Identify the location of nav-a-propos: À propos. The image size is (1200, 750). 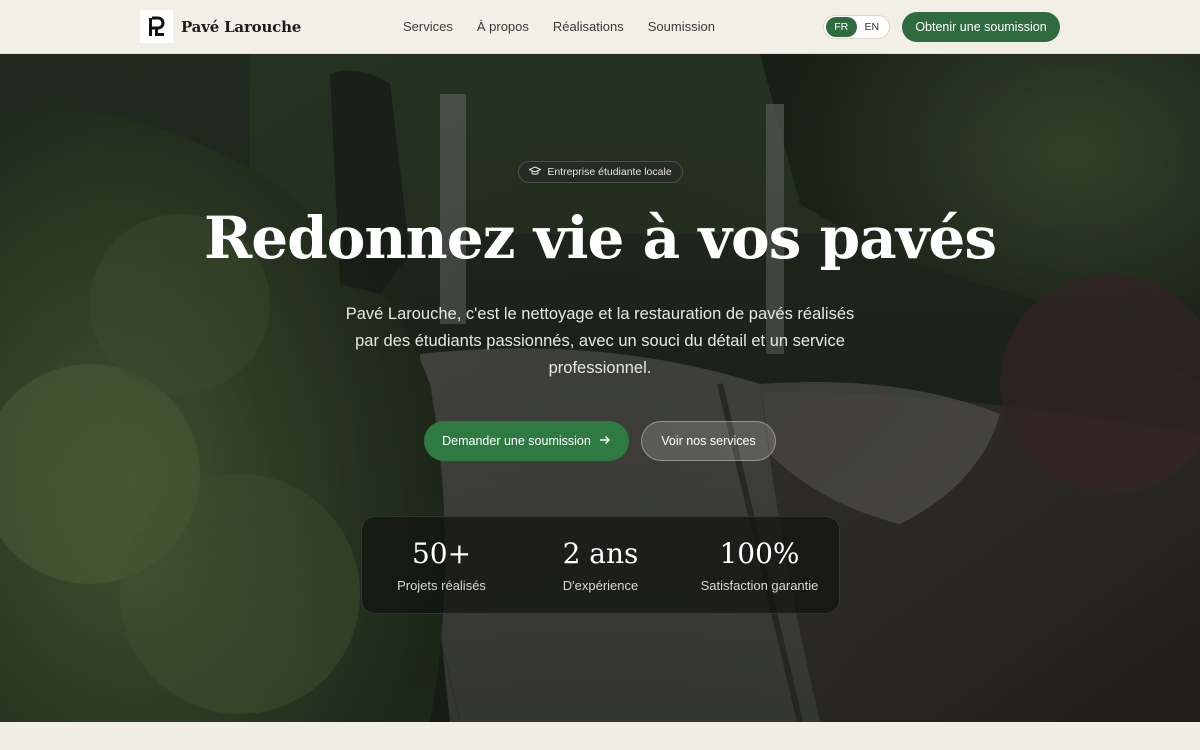
(503, 26).